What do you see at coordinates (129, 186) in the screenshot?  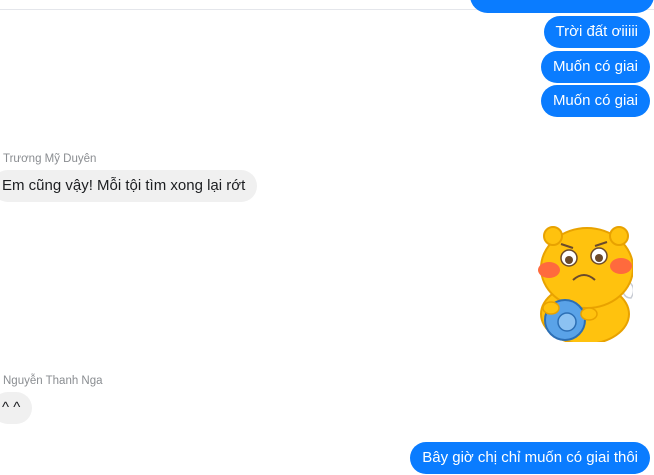 I see `incoming-message-1: Em cũng vậy! Mỗi tội tìm xong lại rớt` at bounding box center [129, 186].